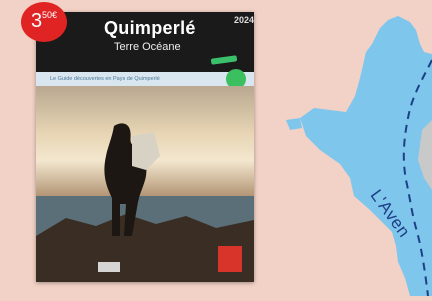 The width and height of the screenshot is (432, 301). Describe the element at coordinates (294, 124) in the screenshot. I see `water-inlet` at that location.